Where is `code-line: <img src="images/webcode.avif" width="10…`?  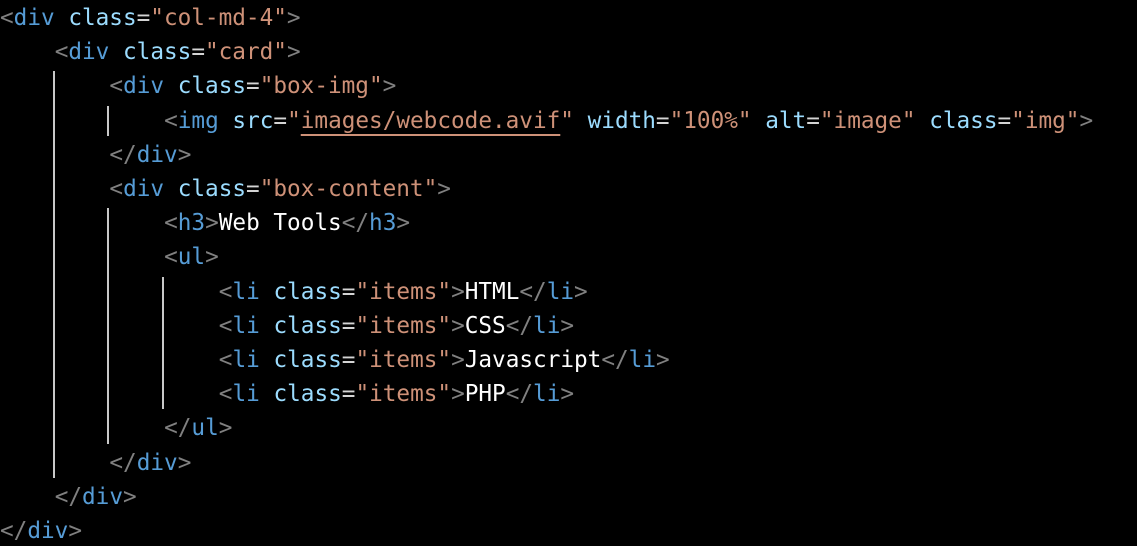
code-line: <img src="images/webcode.avif" width="10… is located at coordinates (628, 121).